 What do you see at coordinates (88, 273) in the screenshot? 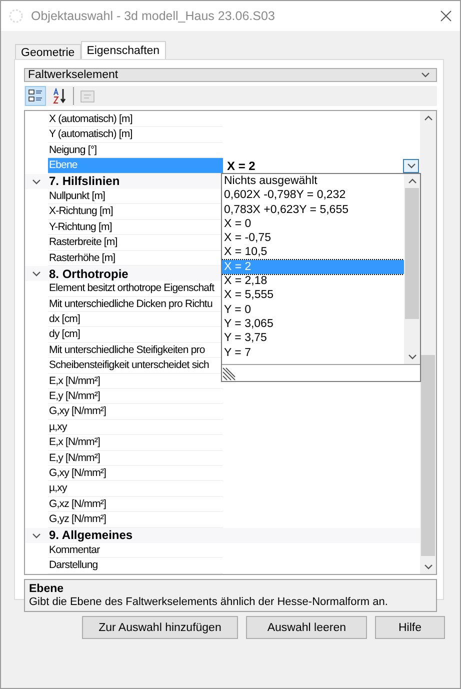
I see `category-title: 8. Orthotropie` at bounding box center [88, 273].